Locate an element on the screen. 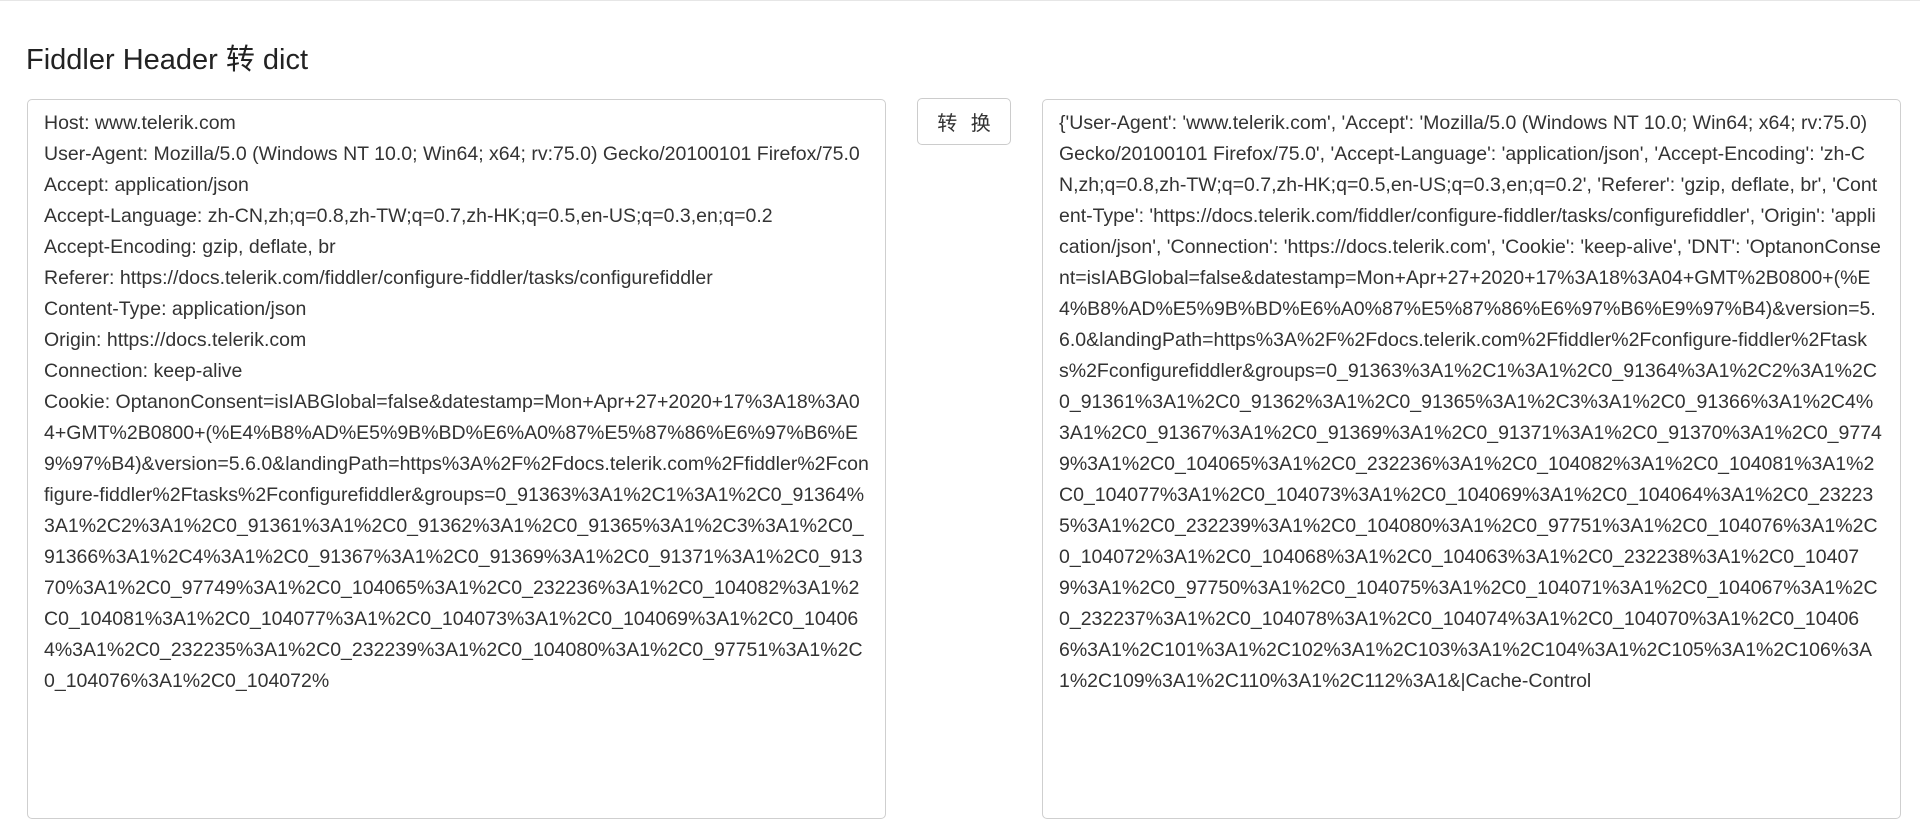  convert-button: 转 换 is located at coordinates (964, 121).